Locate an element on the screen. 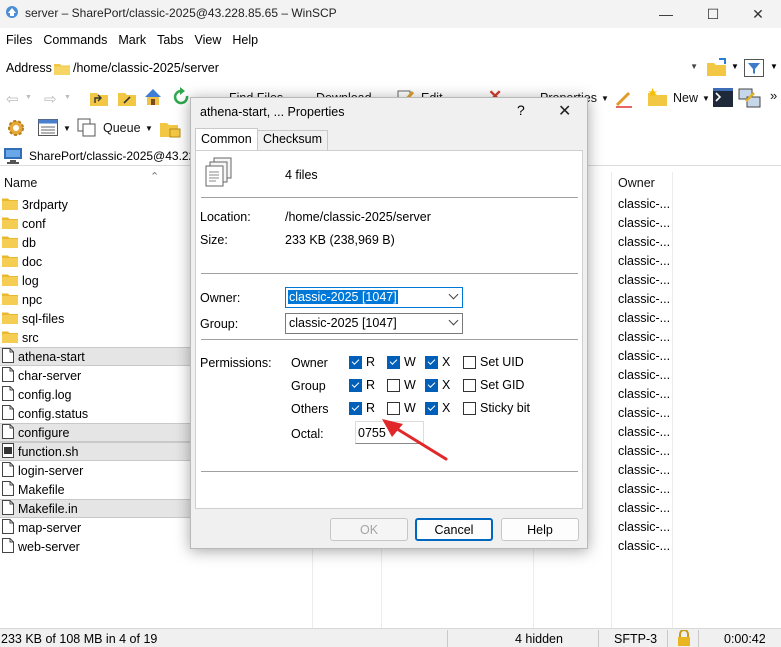  lock-icon is located at coordinates (684, 638).